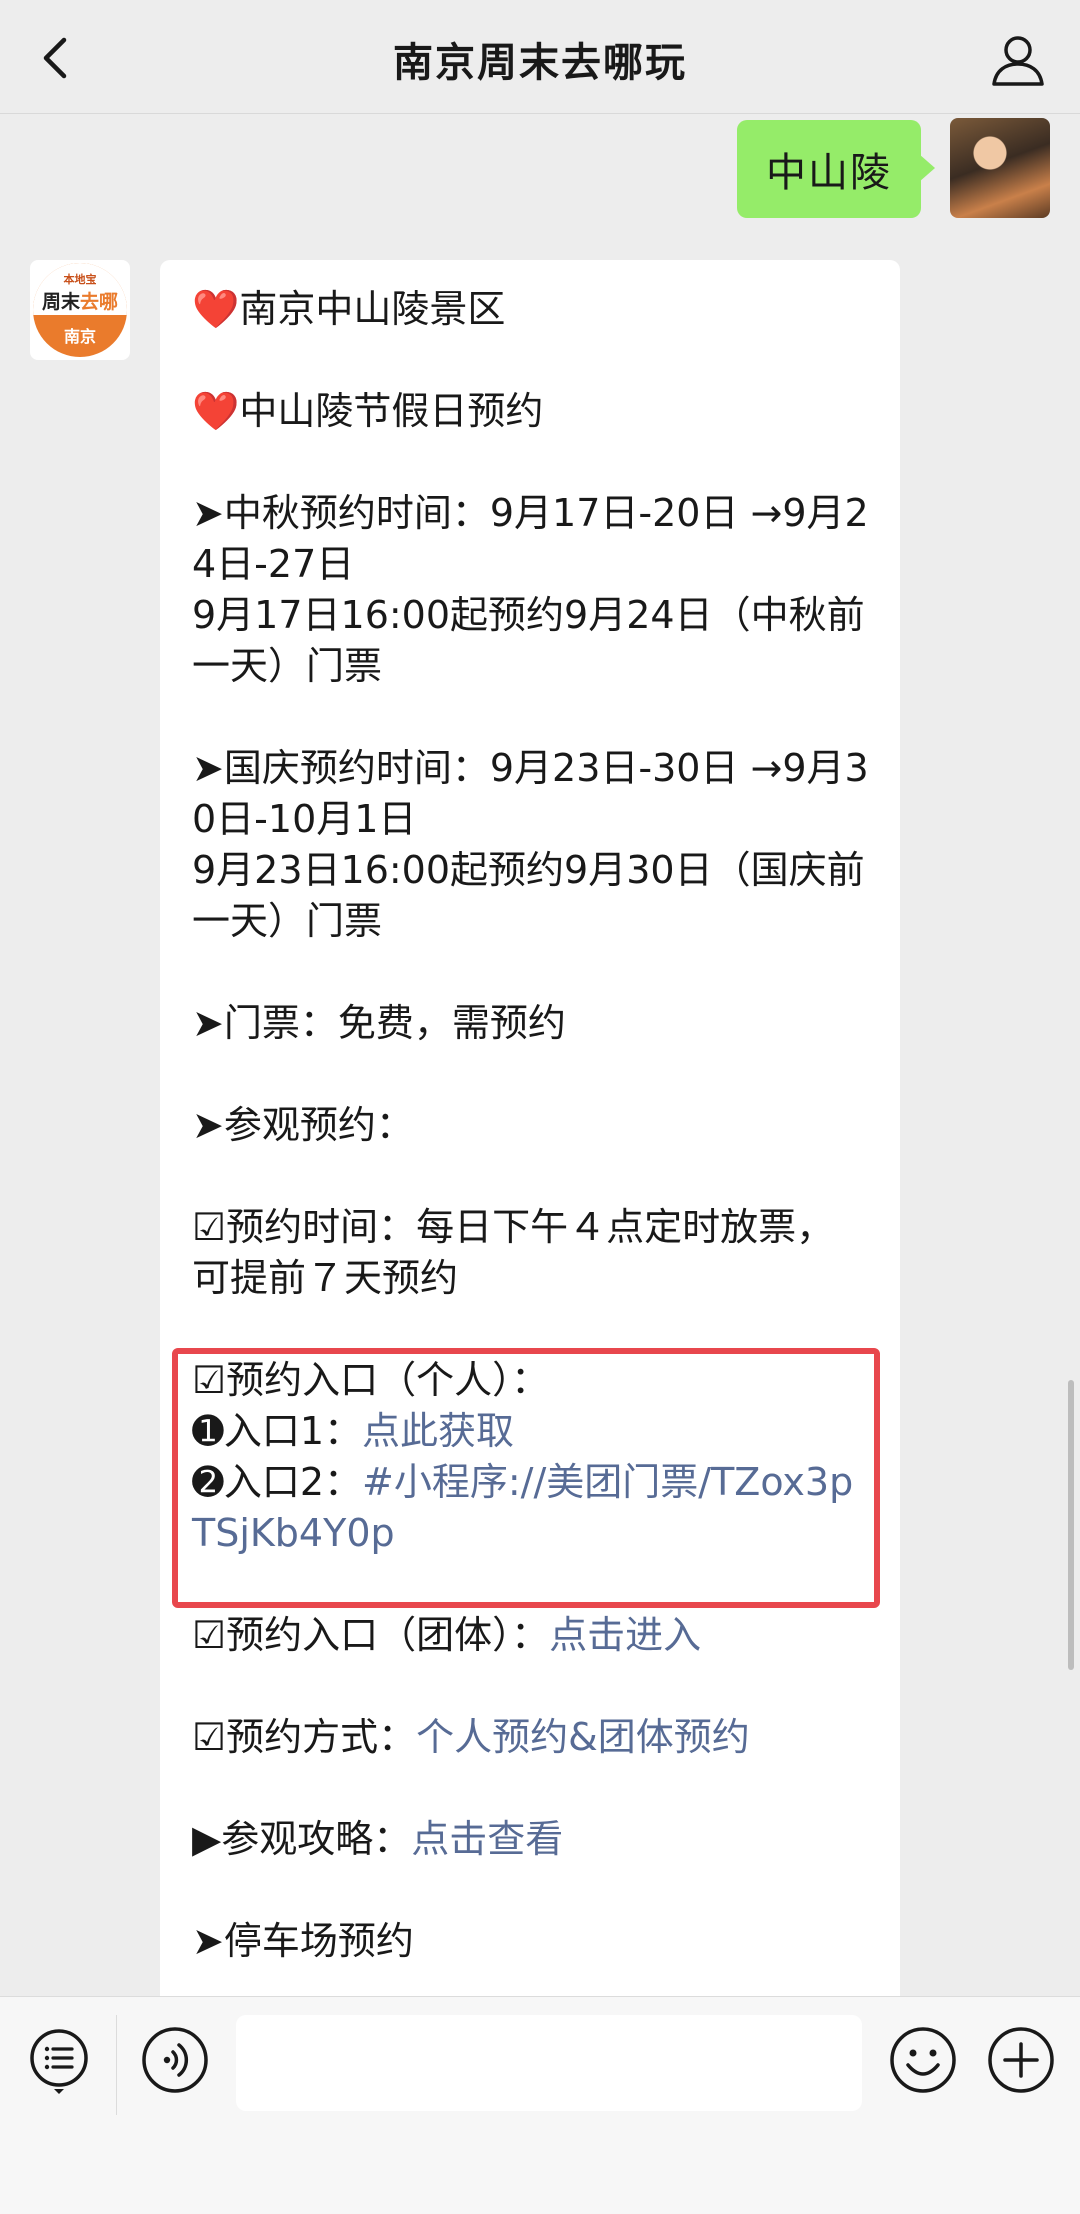 Image resolution: width=1080 pixels, height=2214 pixels. What do you see at coordinates (1071, 1525) in the screenshot?
I see `scrollbar` at bounding box center [1071, 1525].